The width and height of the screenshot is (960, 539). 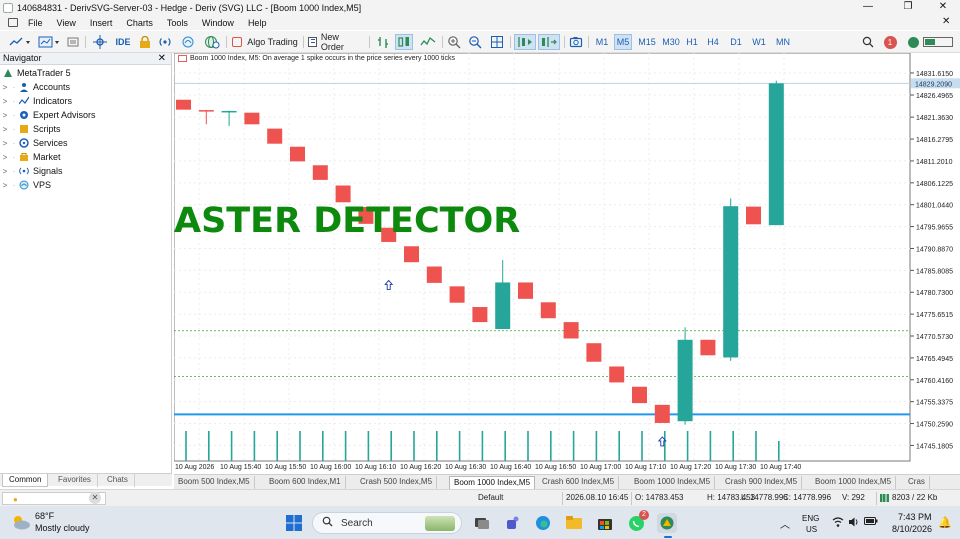 I want to click on globe-icon, so click(x=212, y=42).